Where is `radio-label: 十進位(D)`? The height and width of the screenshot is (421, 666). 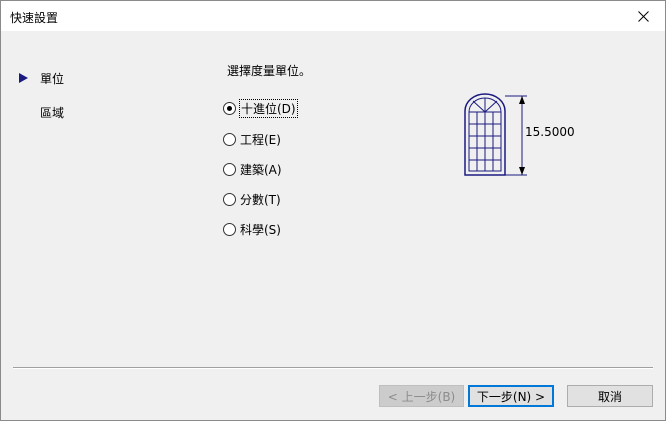
radio-label: 十進位(D) is located at coordinates (268, 108).